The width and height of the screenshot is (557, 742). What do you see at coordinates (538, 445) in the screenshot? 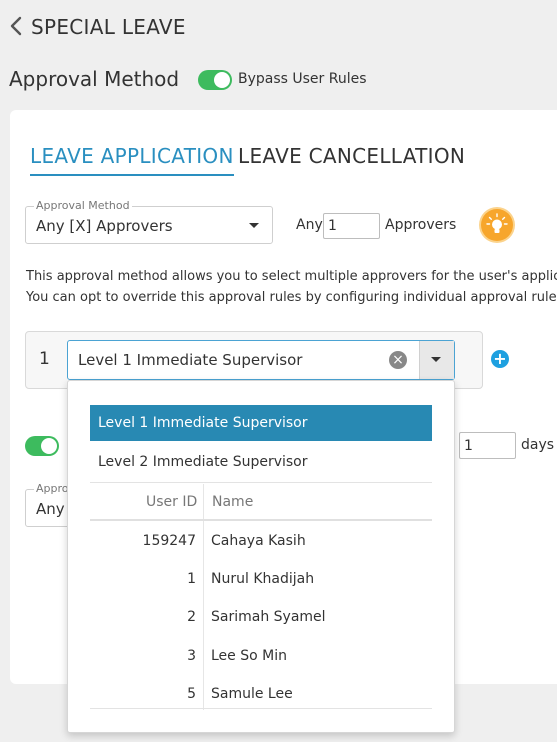
I see `days-label: days` at bounding box center [538, 445].